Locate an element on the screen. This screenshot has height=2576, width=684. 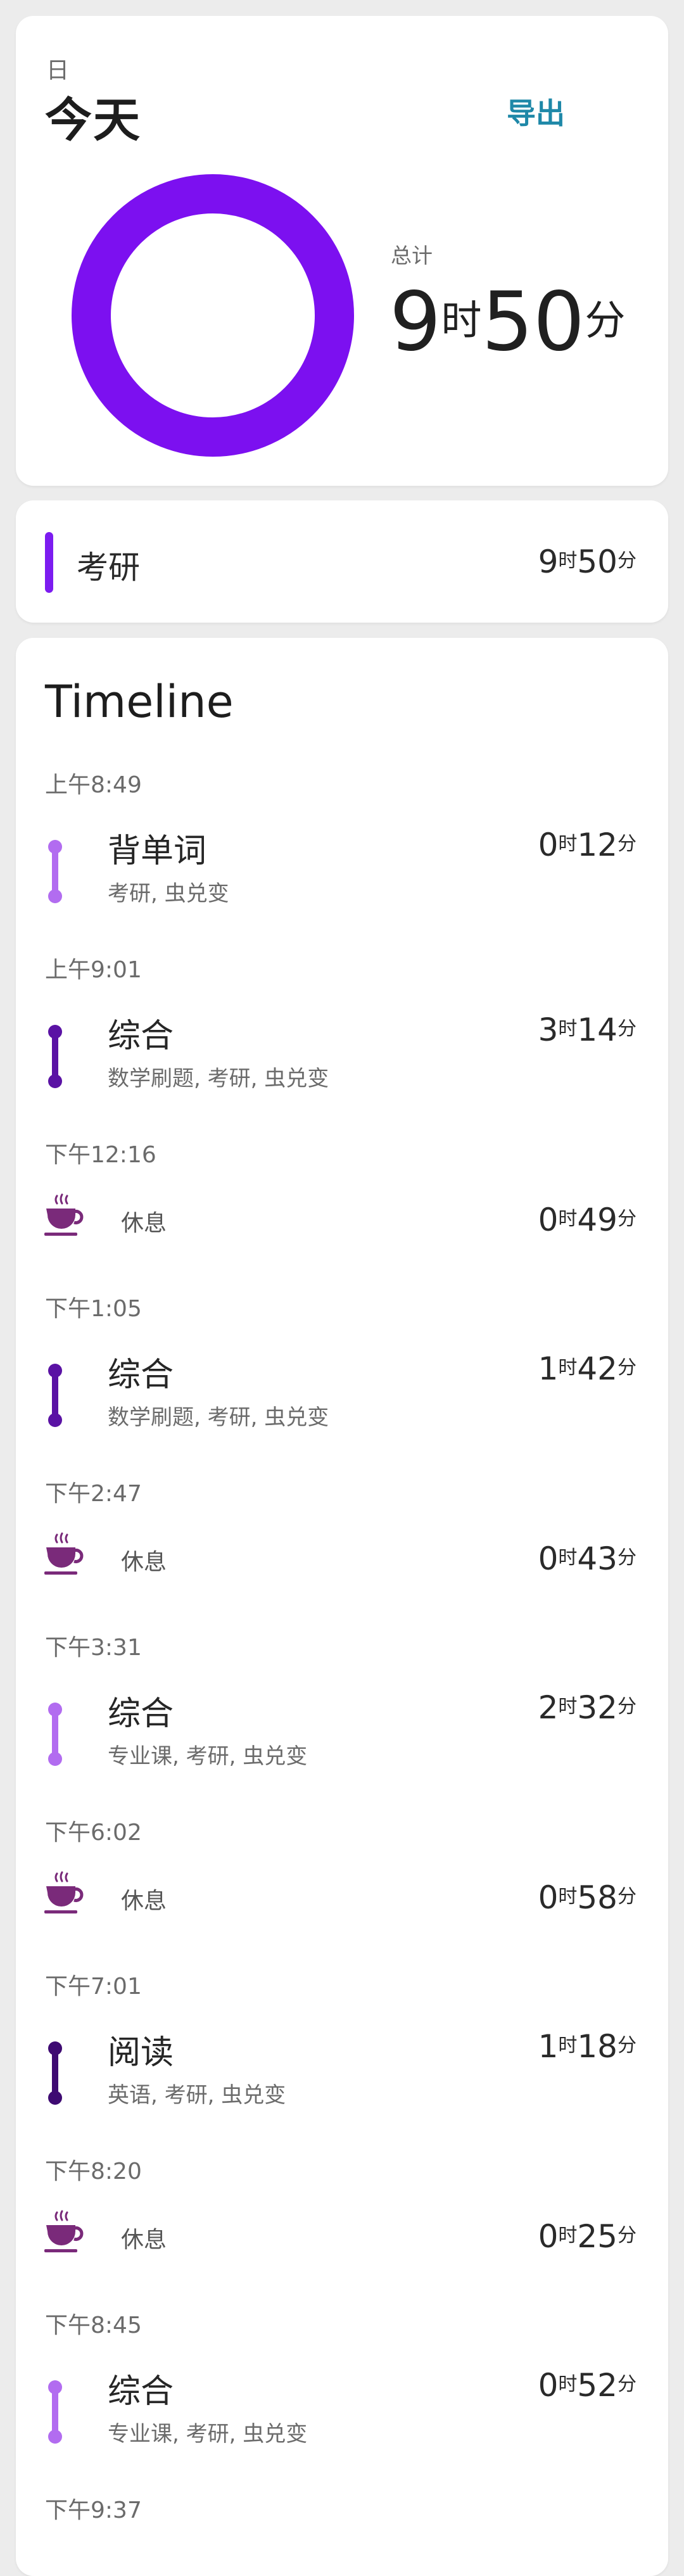
timeline-time-label: 下午12:16 is located at coordinates (100, 1155).